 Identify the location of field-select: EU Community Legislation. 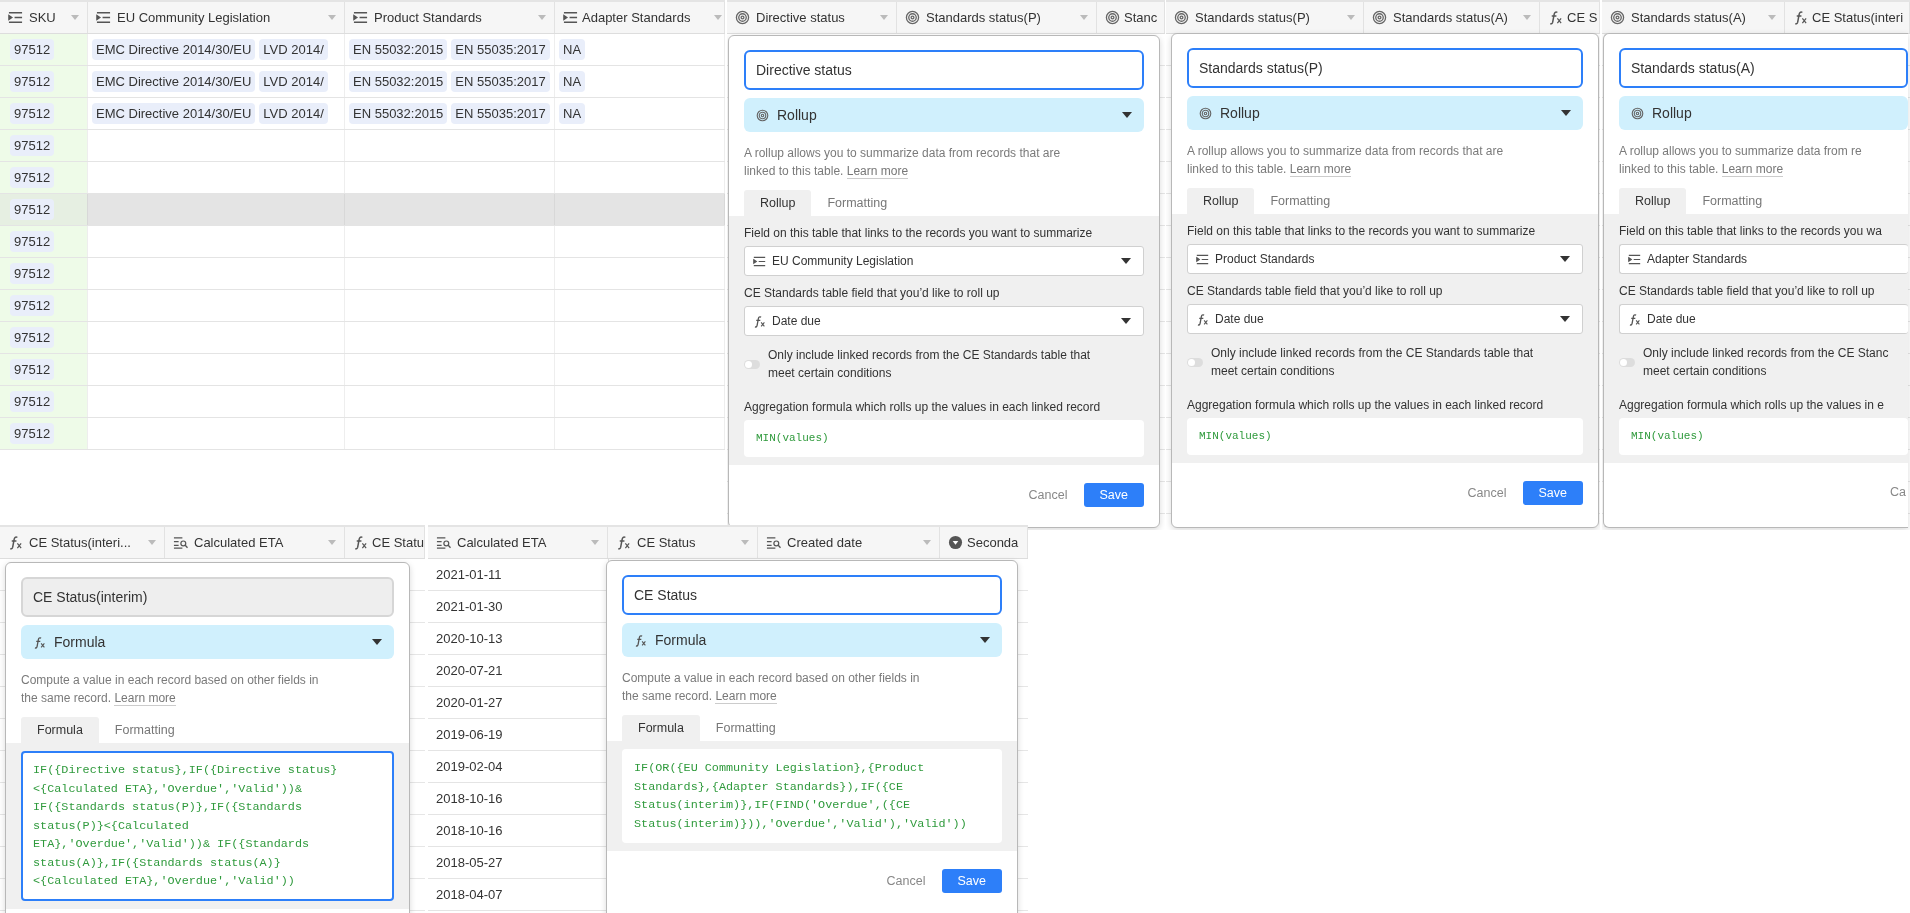
(944, 261).